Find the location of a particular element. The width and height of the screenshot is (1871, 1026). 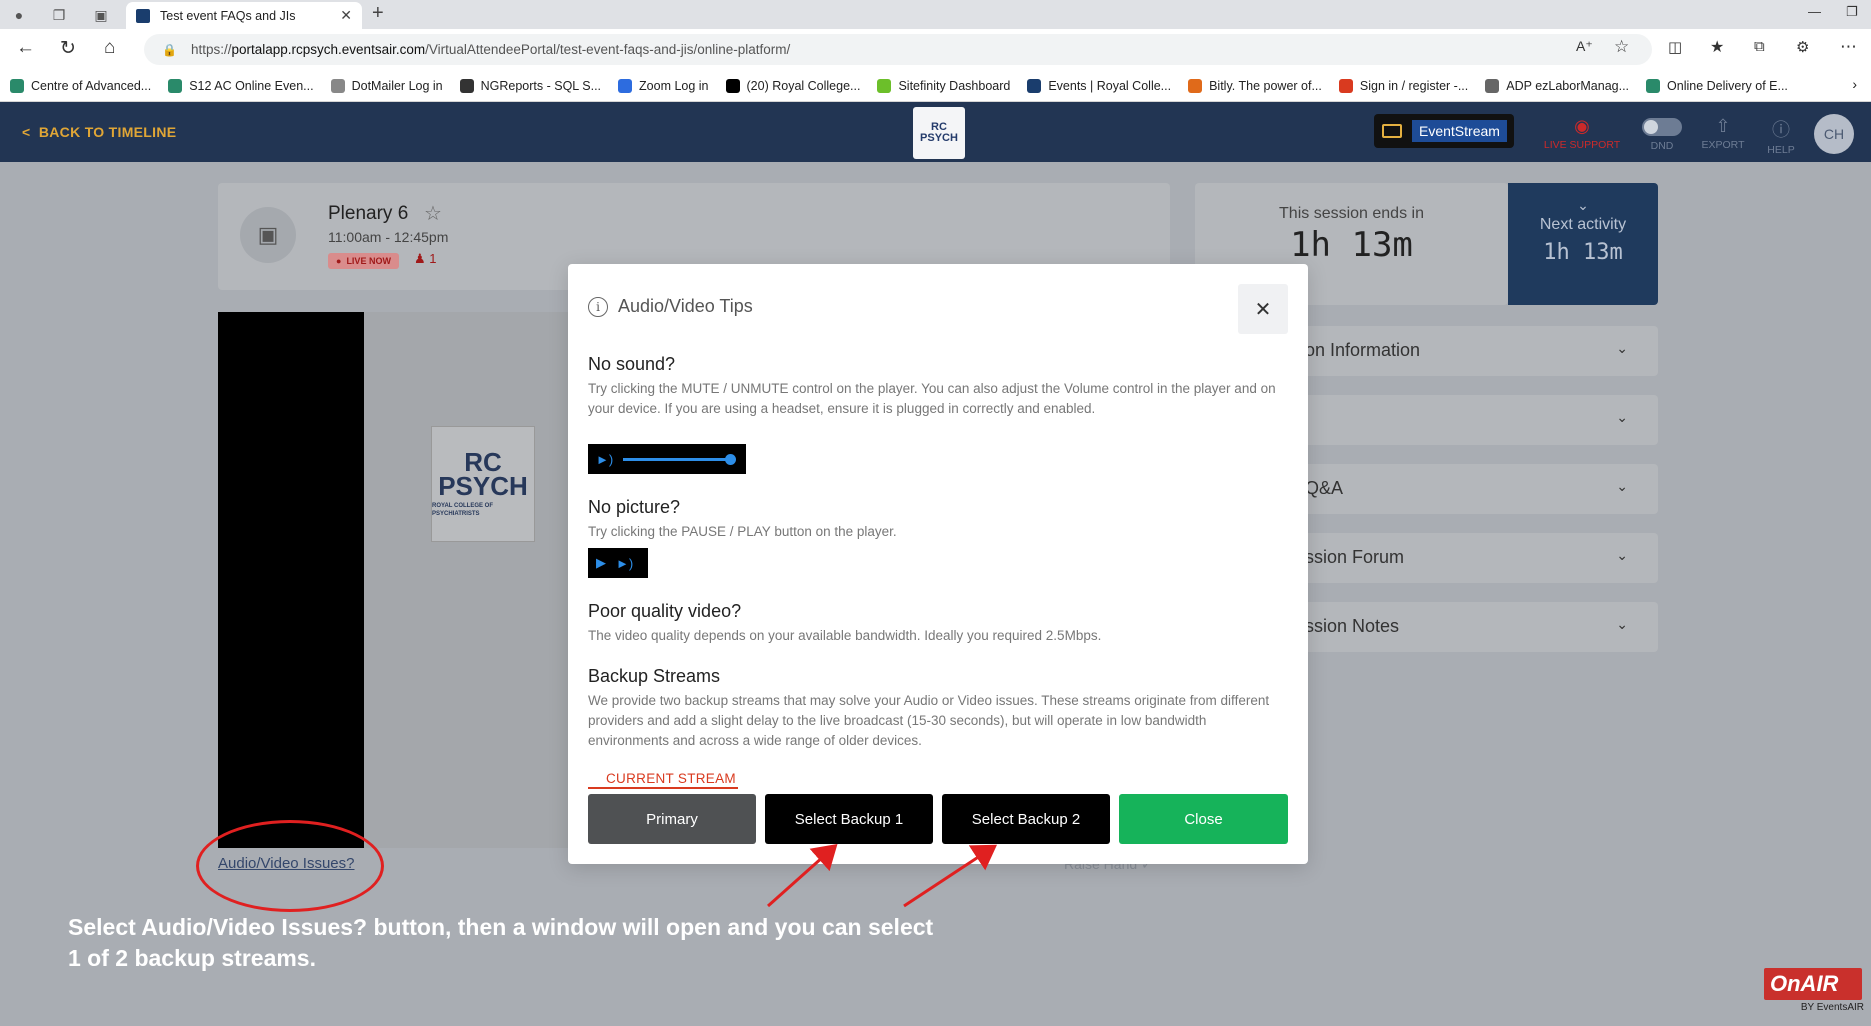

annotation-ellipse is located at coordinates (290, 866).